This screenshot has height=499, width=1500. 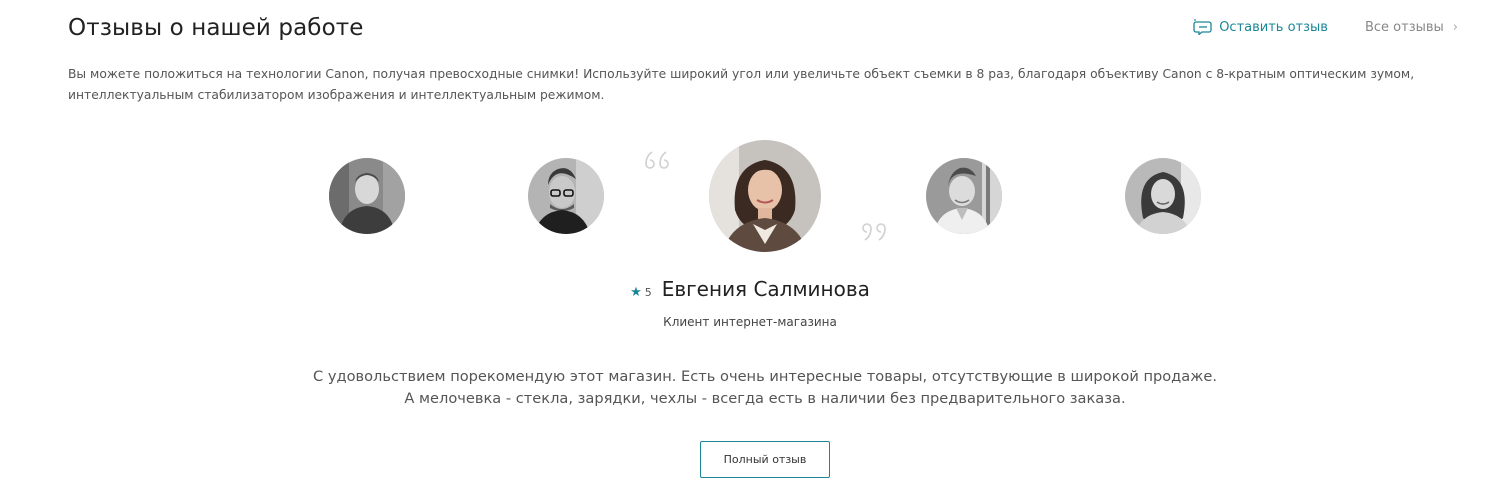 What do you see at coordinates (874, 232) in the screenshot?
I see `quote-close-icon` at bounding box center [874, 232].